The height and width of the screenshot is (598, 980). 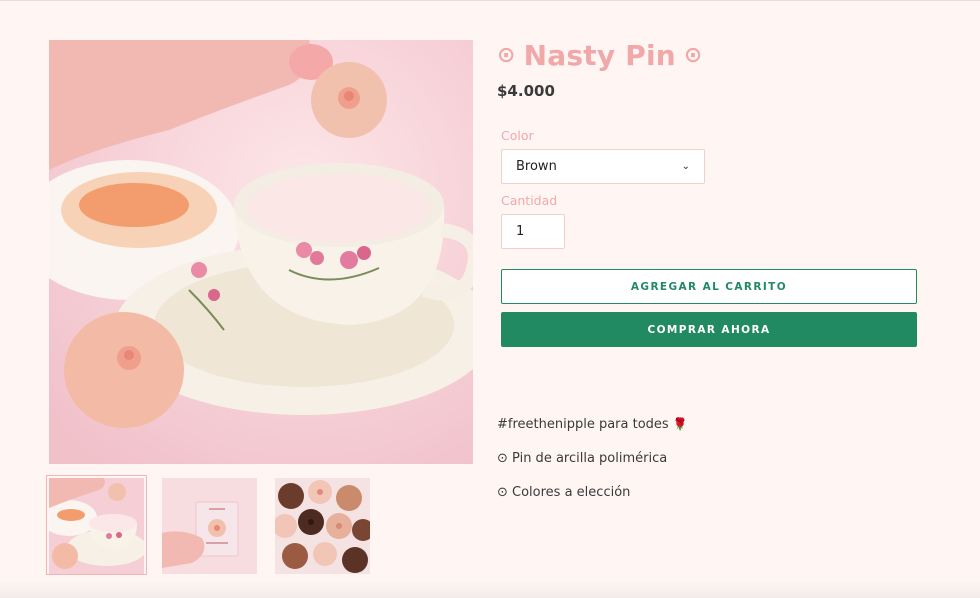 I want to click on rose-icon: 🌹, so click(x=680, y=424).